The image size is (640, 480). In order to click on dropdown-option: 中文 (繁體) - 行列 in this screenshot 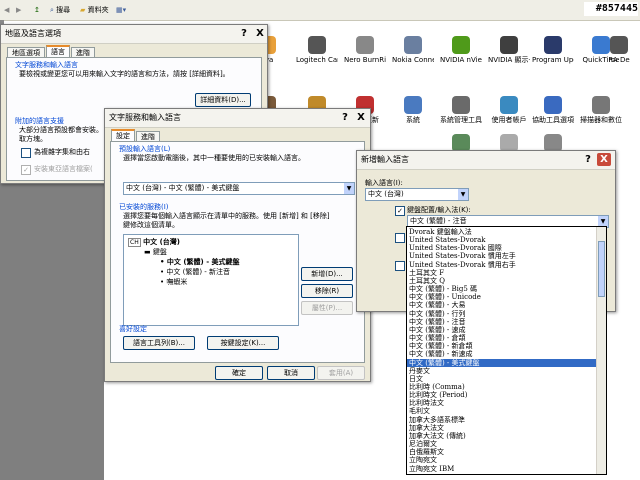, I will do `click(501, 314)`.